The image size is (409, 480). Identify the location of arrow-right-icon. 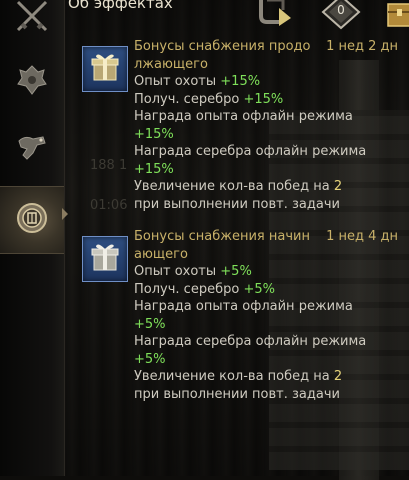
(277, 16).